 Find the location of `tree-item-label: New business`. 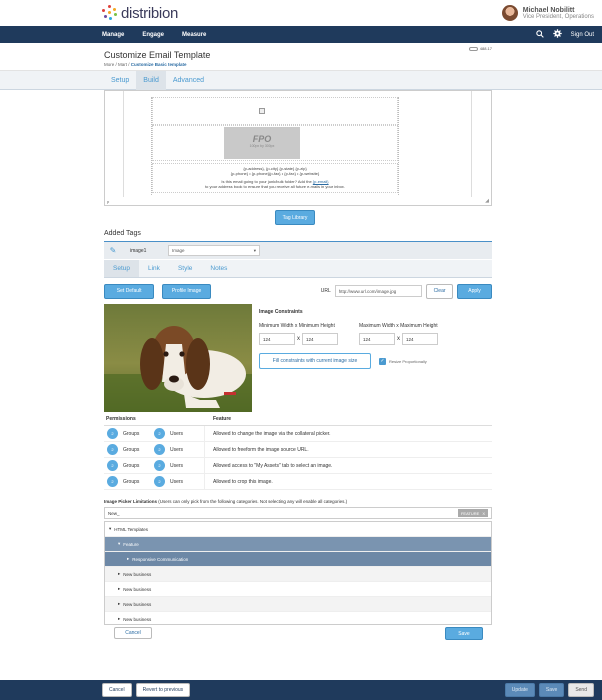

tree-item-label: New business is located at coordinates (137, 604).